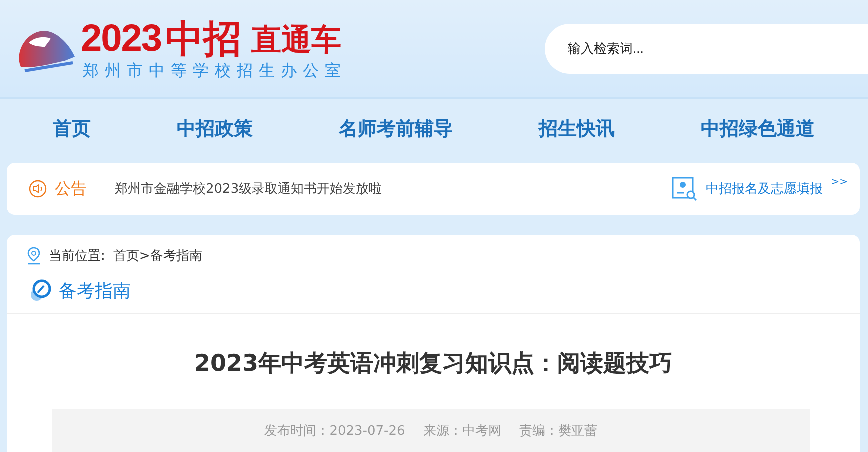 This screenshot has width=868, height=452. I want to click on notice-item-link: 郑州市金融学校2023级录取通知书开始发放啦, so click(248, 189).